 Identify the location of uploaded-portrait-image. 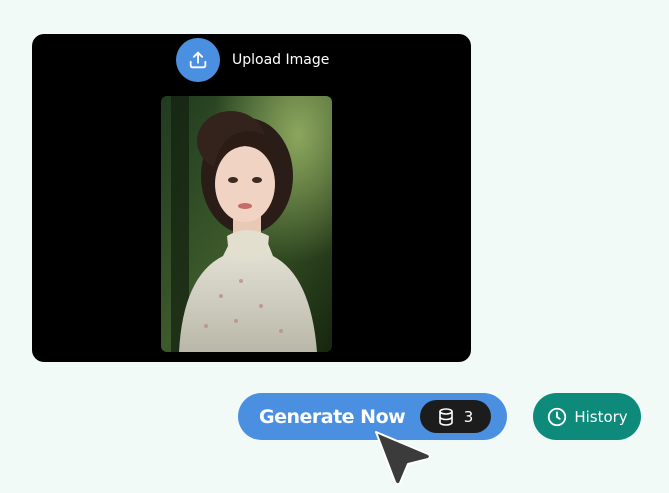
(246, 224).